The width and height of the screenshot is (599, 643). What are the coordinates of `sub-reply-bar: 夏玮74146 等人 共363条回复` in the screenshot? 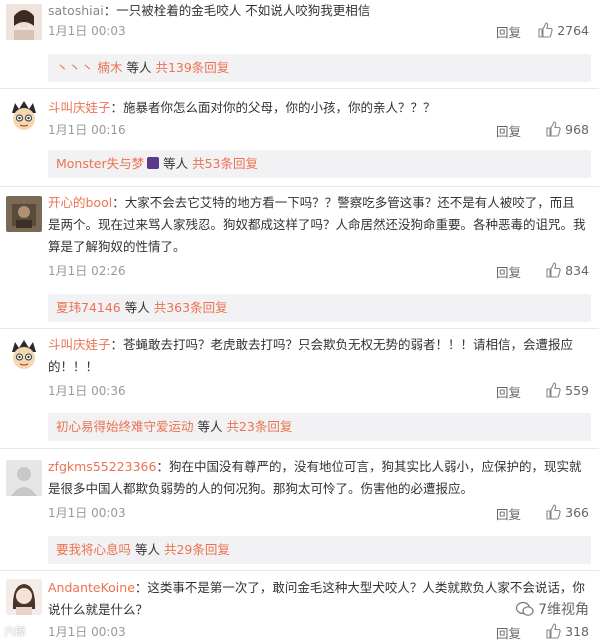 It's located at (319, 308).